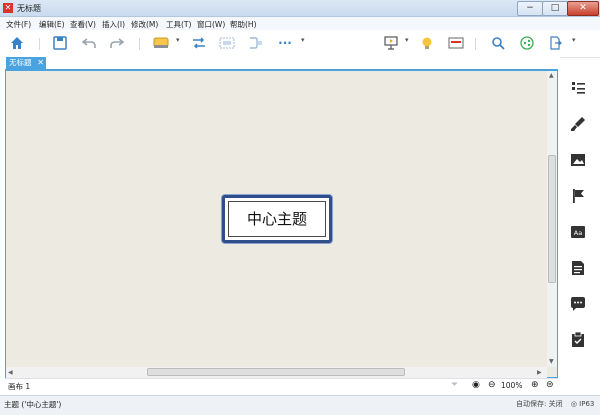 This screenshot has height=415, width=600. What do you see at coordinates (539, 372) in the screenshot?
I see `scroll-right-icon: ▶` at bounding box center [539, 372].